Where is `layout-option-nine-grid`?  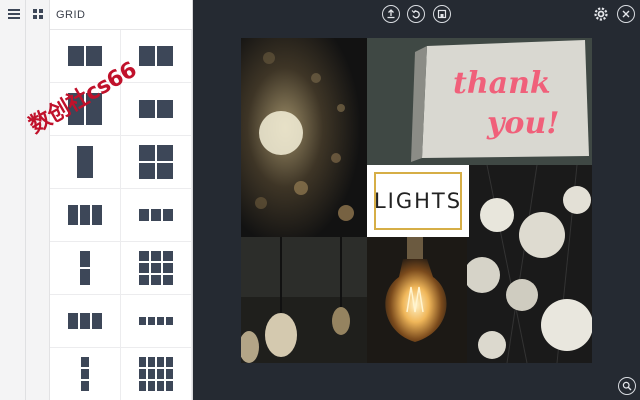
layout-option-nine-grid is located at coordinates (156, 268).